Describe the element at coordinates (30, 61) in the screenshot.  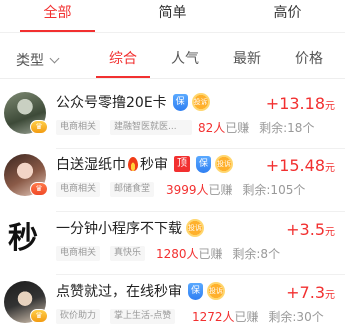
I see `type-filter-label: 类型` at that location.